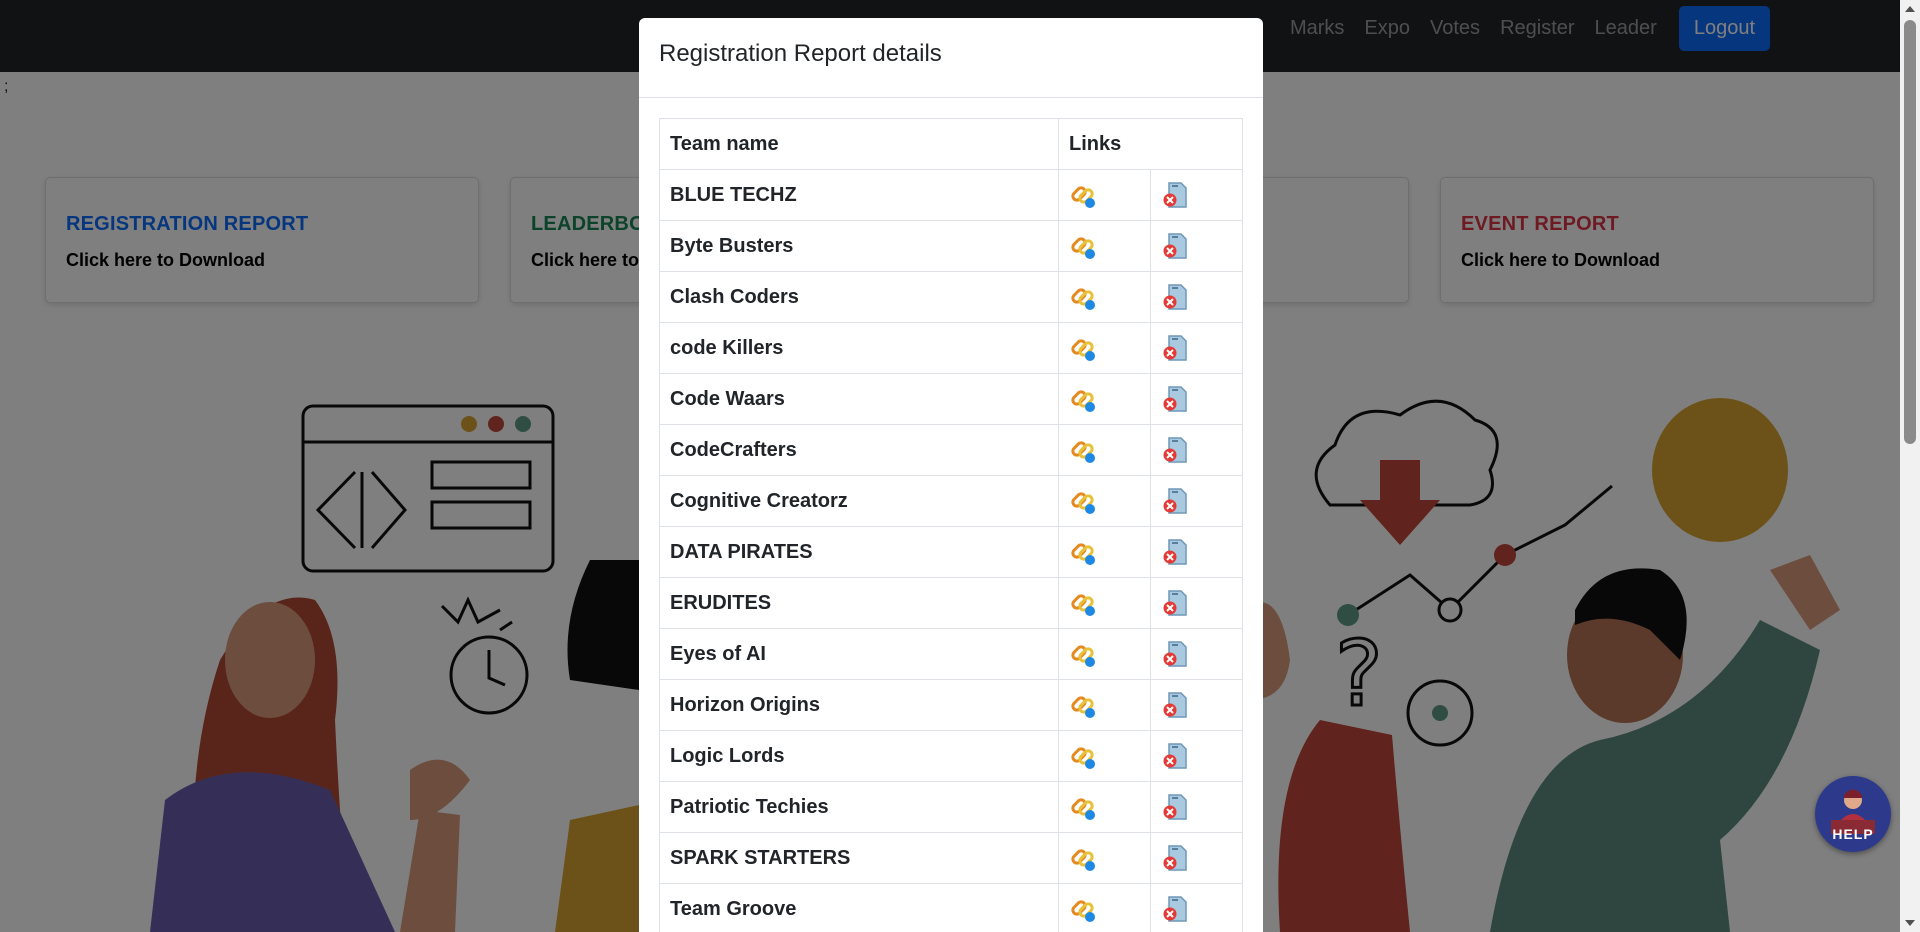 This screenshot has width=1920, height=932. I want to click on table-row: Patriotic Techies, so click(951, 807).